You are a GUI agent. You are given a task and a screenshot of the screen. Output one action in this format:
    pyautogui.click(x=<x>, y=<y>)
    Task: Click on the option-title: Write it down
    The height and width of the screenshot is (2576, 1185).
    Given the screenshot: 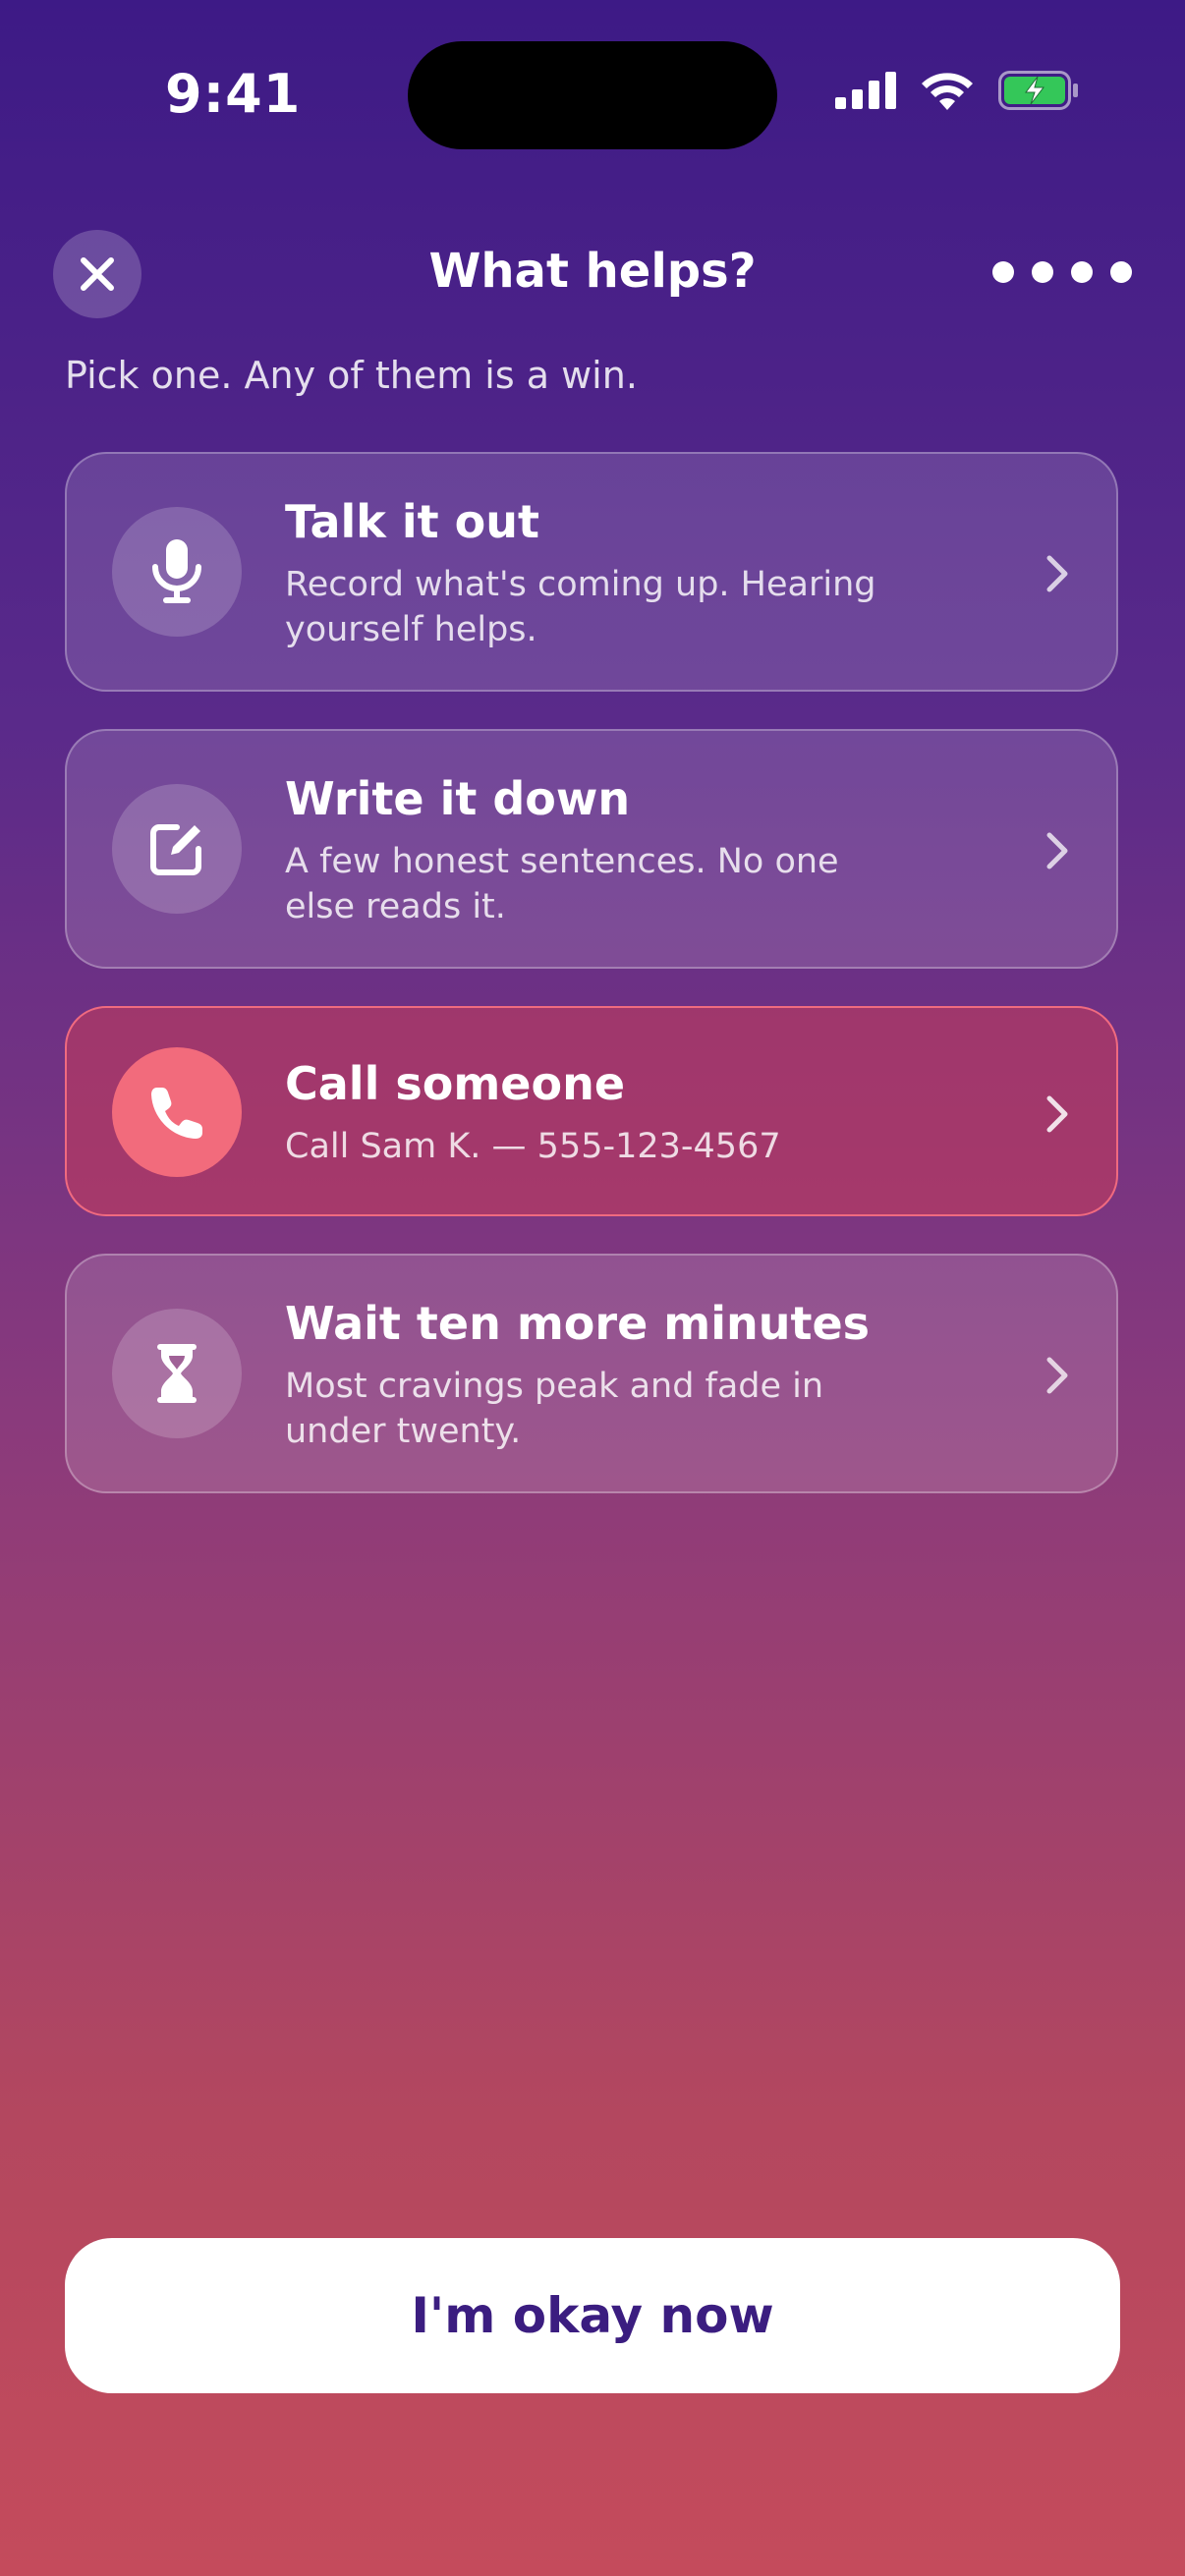 What is the action you would take?
    pyautogui.click(x=458, y=798)
    